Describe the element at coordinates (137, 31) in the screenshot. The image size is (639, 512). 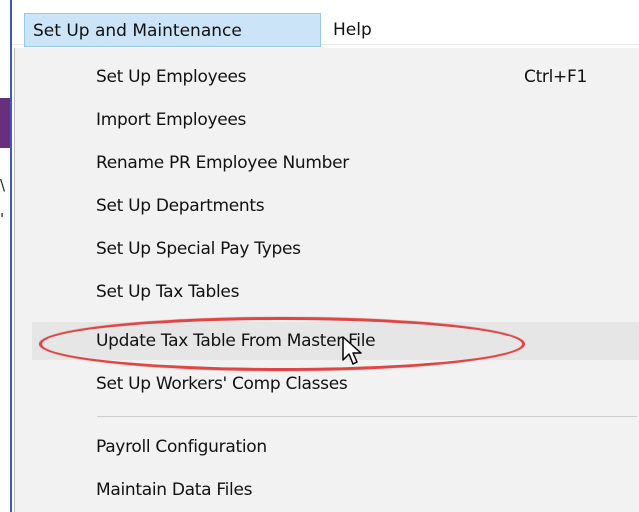
I see `menu-label: Set Up and Maintenance` at that location.